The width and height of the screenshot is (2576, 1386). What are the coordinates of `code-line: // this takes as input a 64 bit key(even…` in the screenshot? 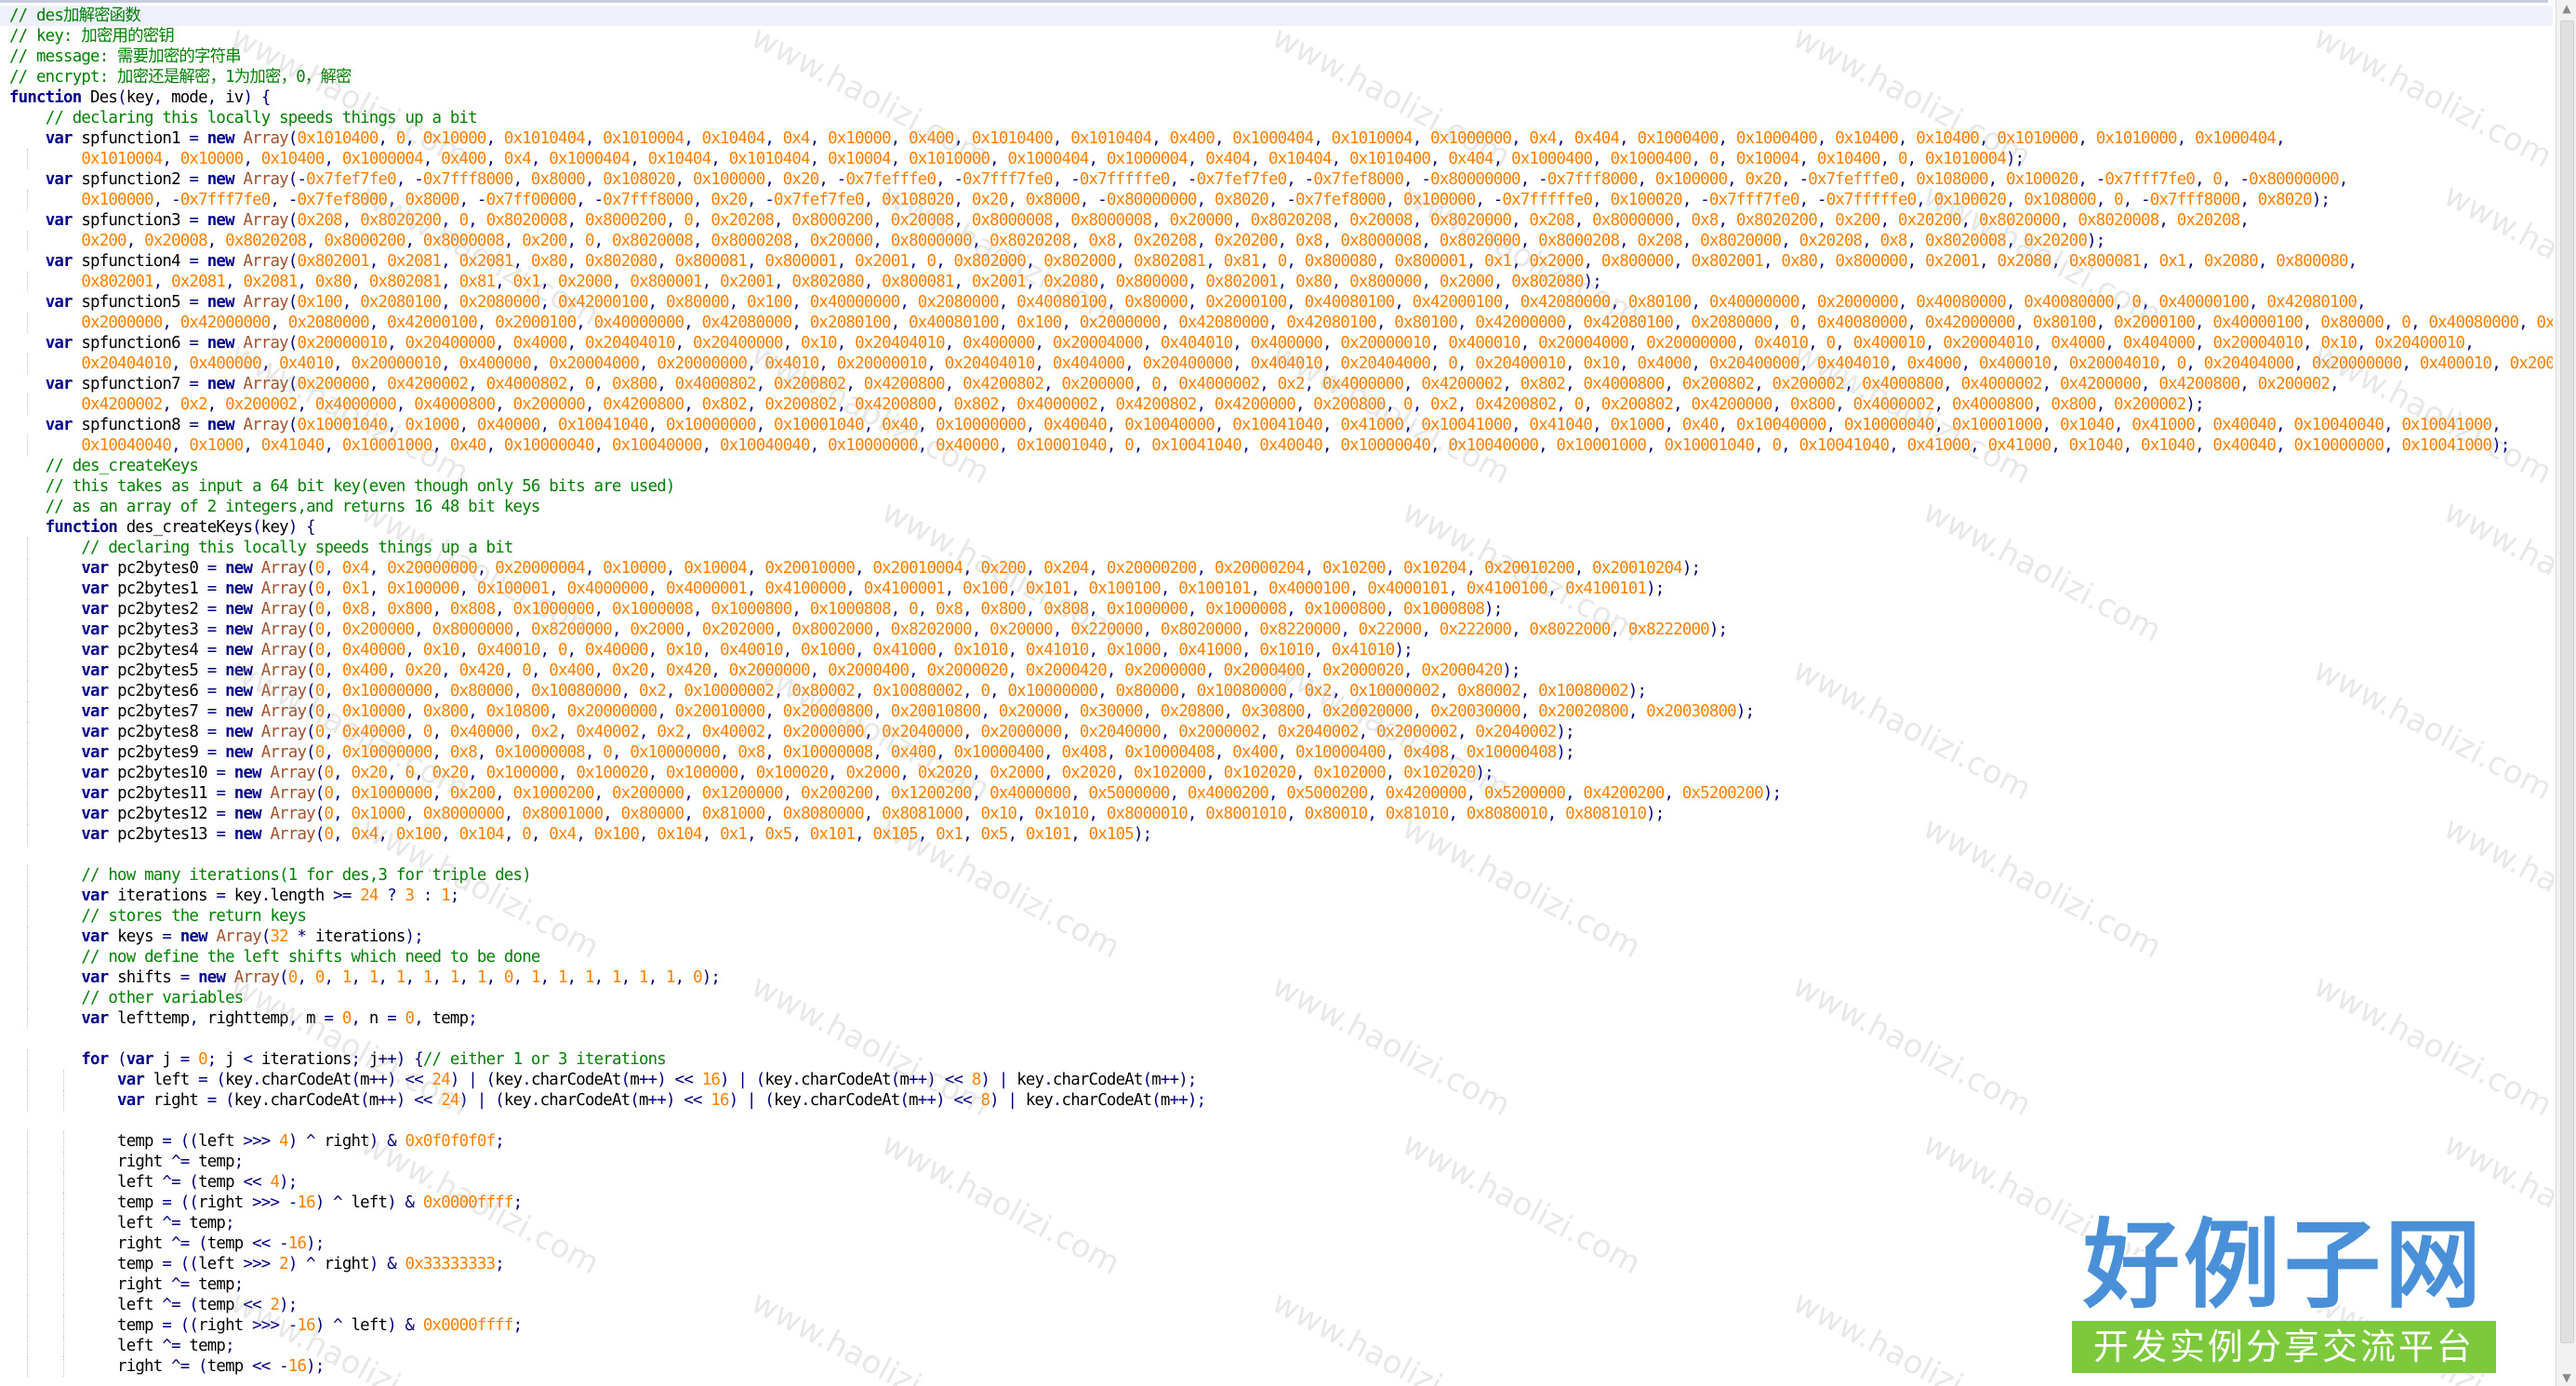 It's located at (1276, 486).